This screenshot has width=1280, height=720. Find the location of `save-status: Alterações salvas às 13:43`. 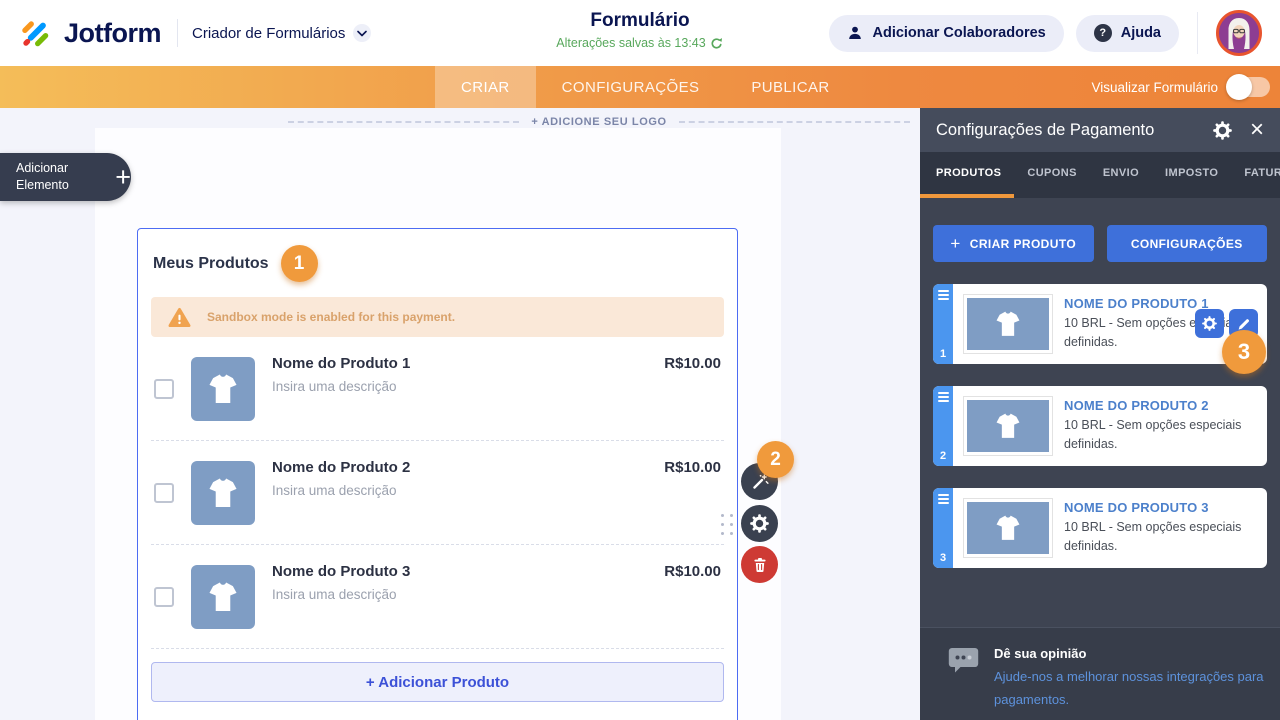

save-status: Alterações salvas às 13:43 is located at coordinates (639, 43).